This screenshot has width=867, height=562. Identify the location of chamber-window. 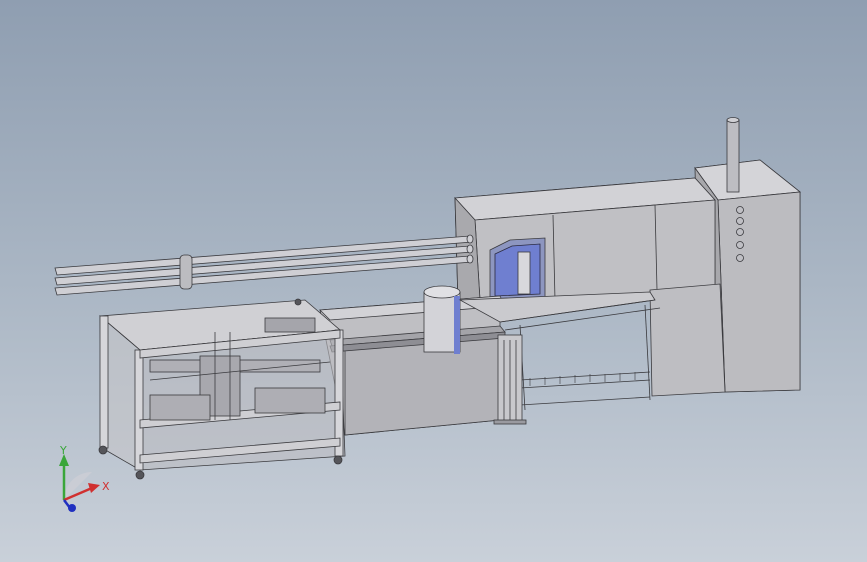
(517, 269).